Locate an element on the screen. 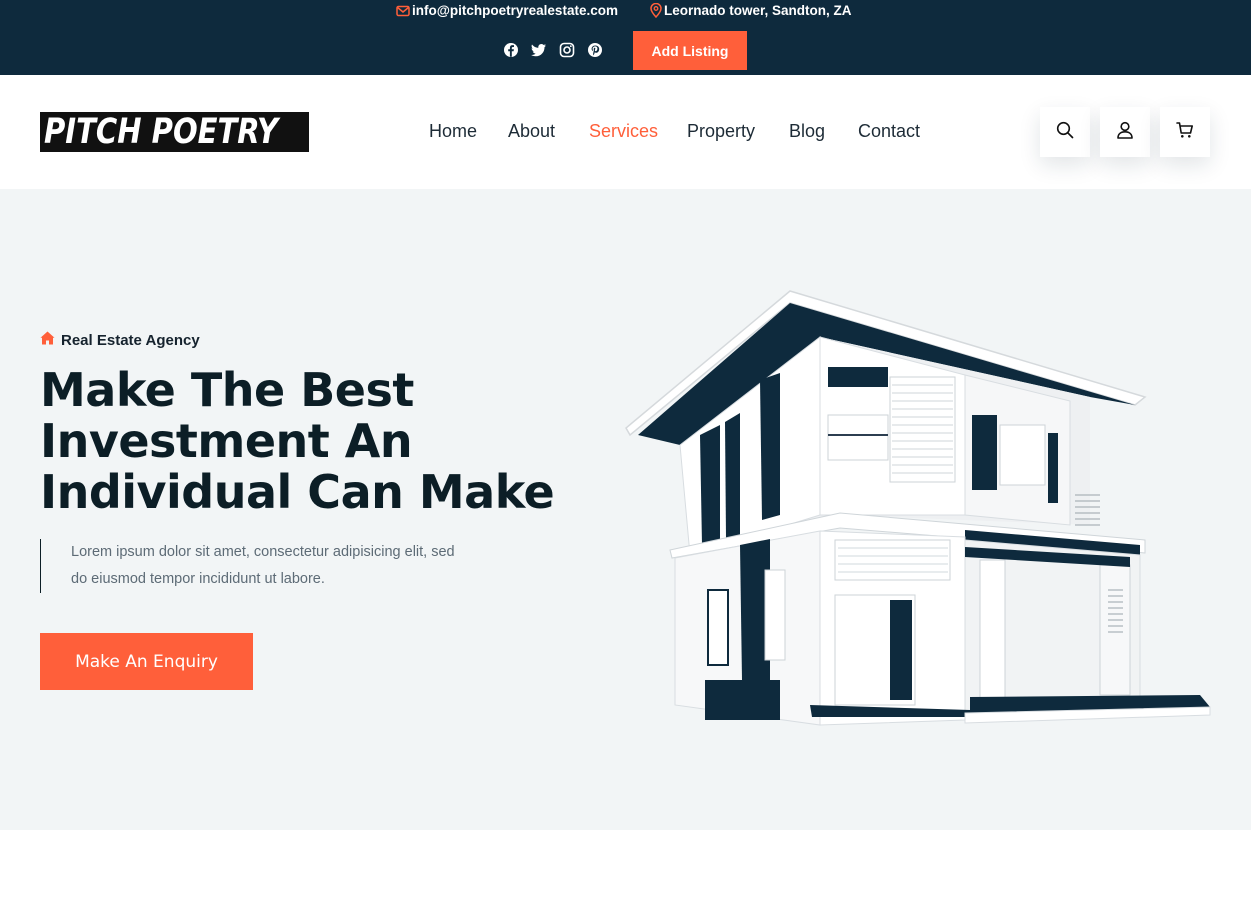 This screenshot has height=904, width=1251. nav-services: Services is located at coordinates (623, 131).